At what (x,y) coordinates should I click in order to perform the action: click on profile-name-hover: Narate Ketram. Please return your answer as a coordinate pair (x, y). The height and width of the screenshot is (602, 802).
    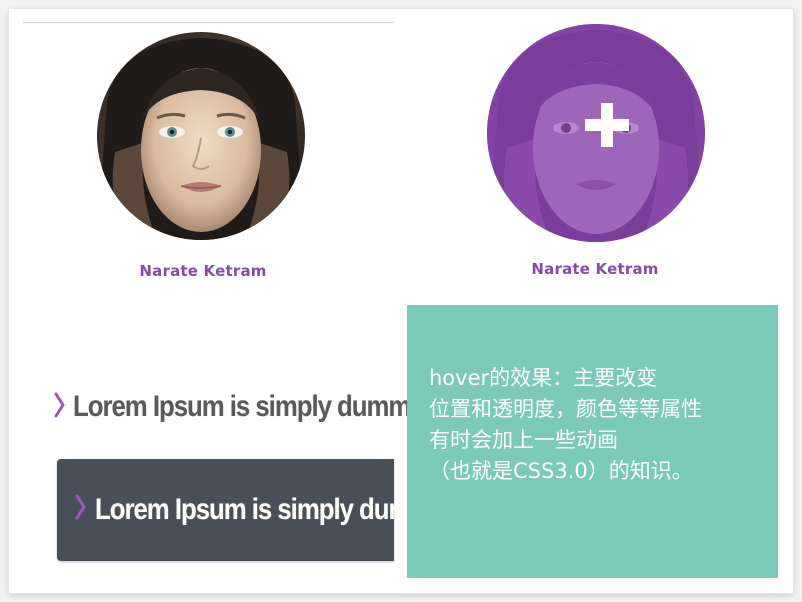
    Looking at the image, I should click on (595, 269).